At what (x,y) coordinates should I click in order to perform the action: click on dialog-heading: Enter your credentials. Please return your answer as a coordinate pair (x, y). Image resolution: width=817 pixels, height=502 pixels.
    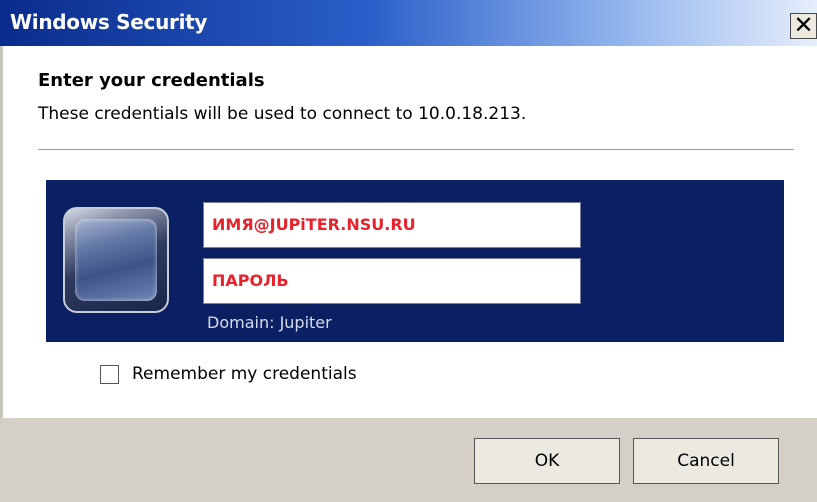
    Looking at the image, I should click on (151, 80).